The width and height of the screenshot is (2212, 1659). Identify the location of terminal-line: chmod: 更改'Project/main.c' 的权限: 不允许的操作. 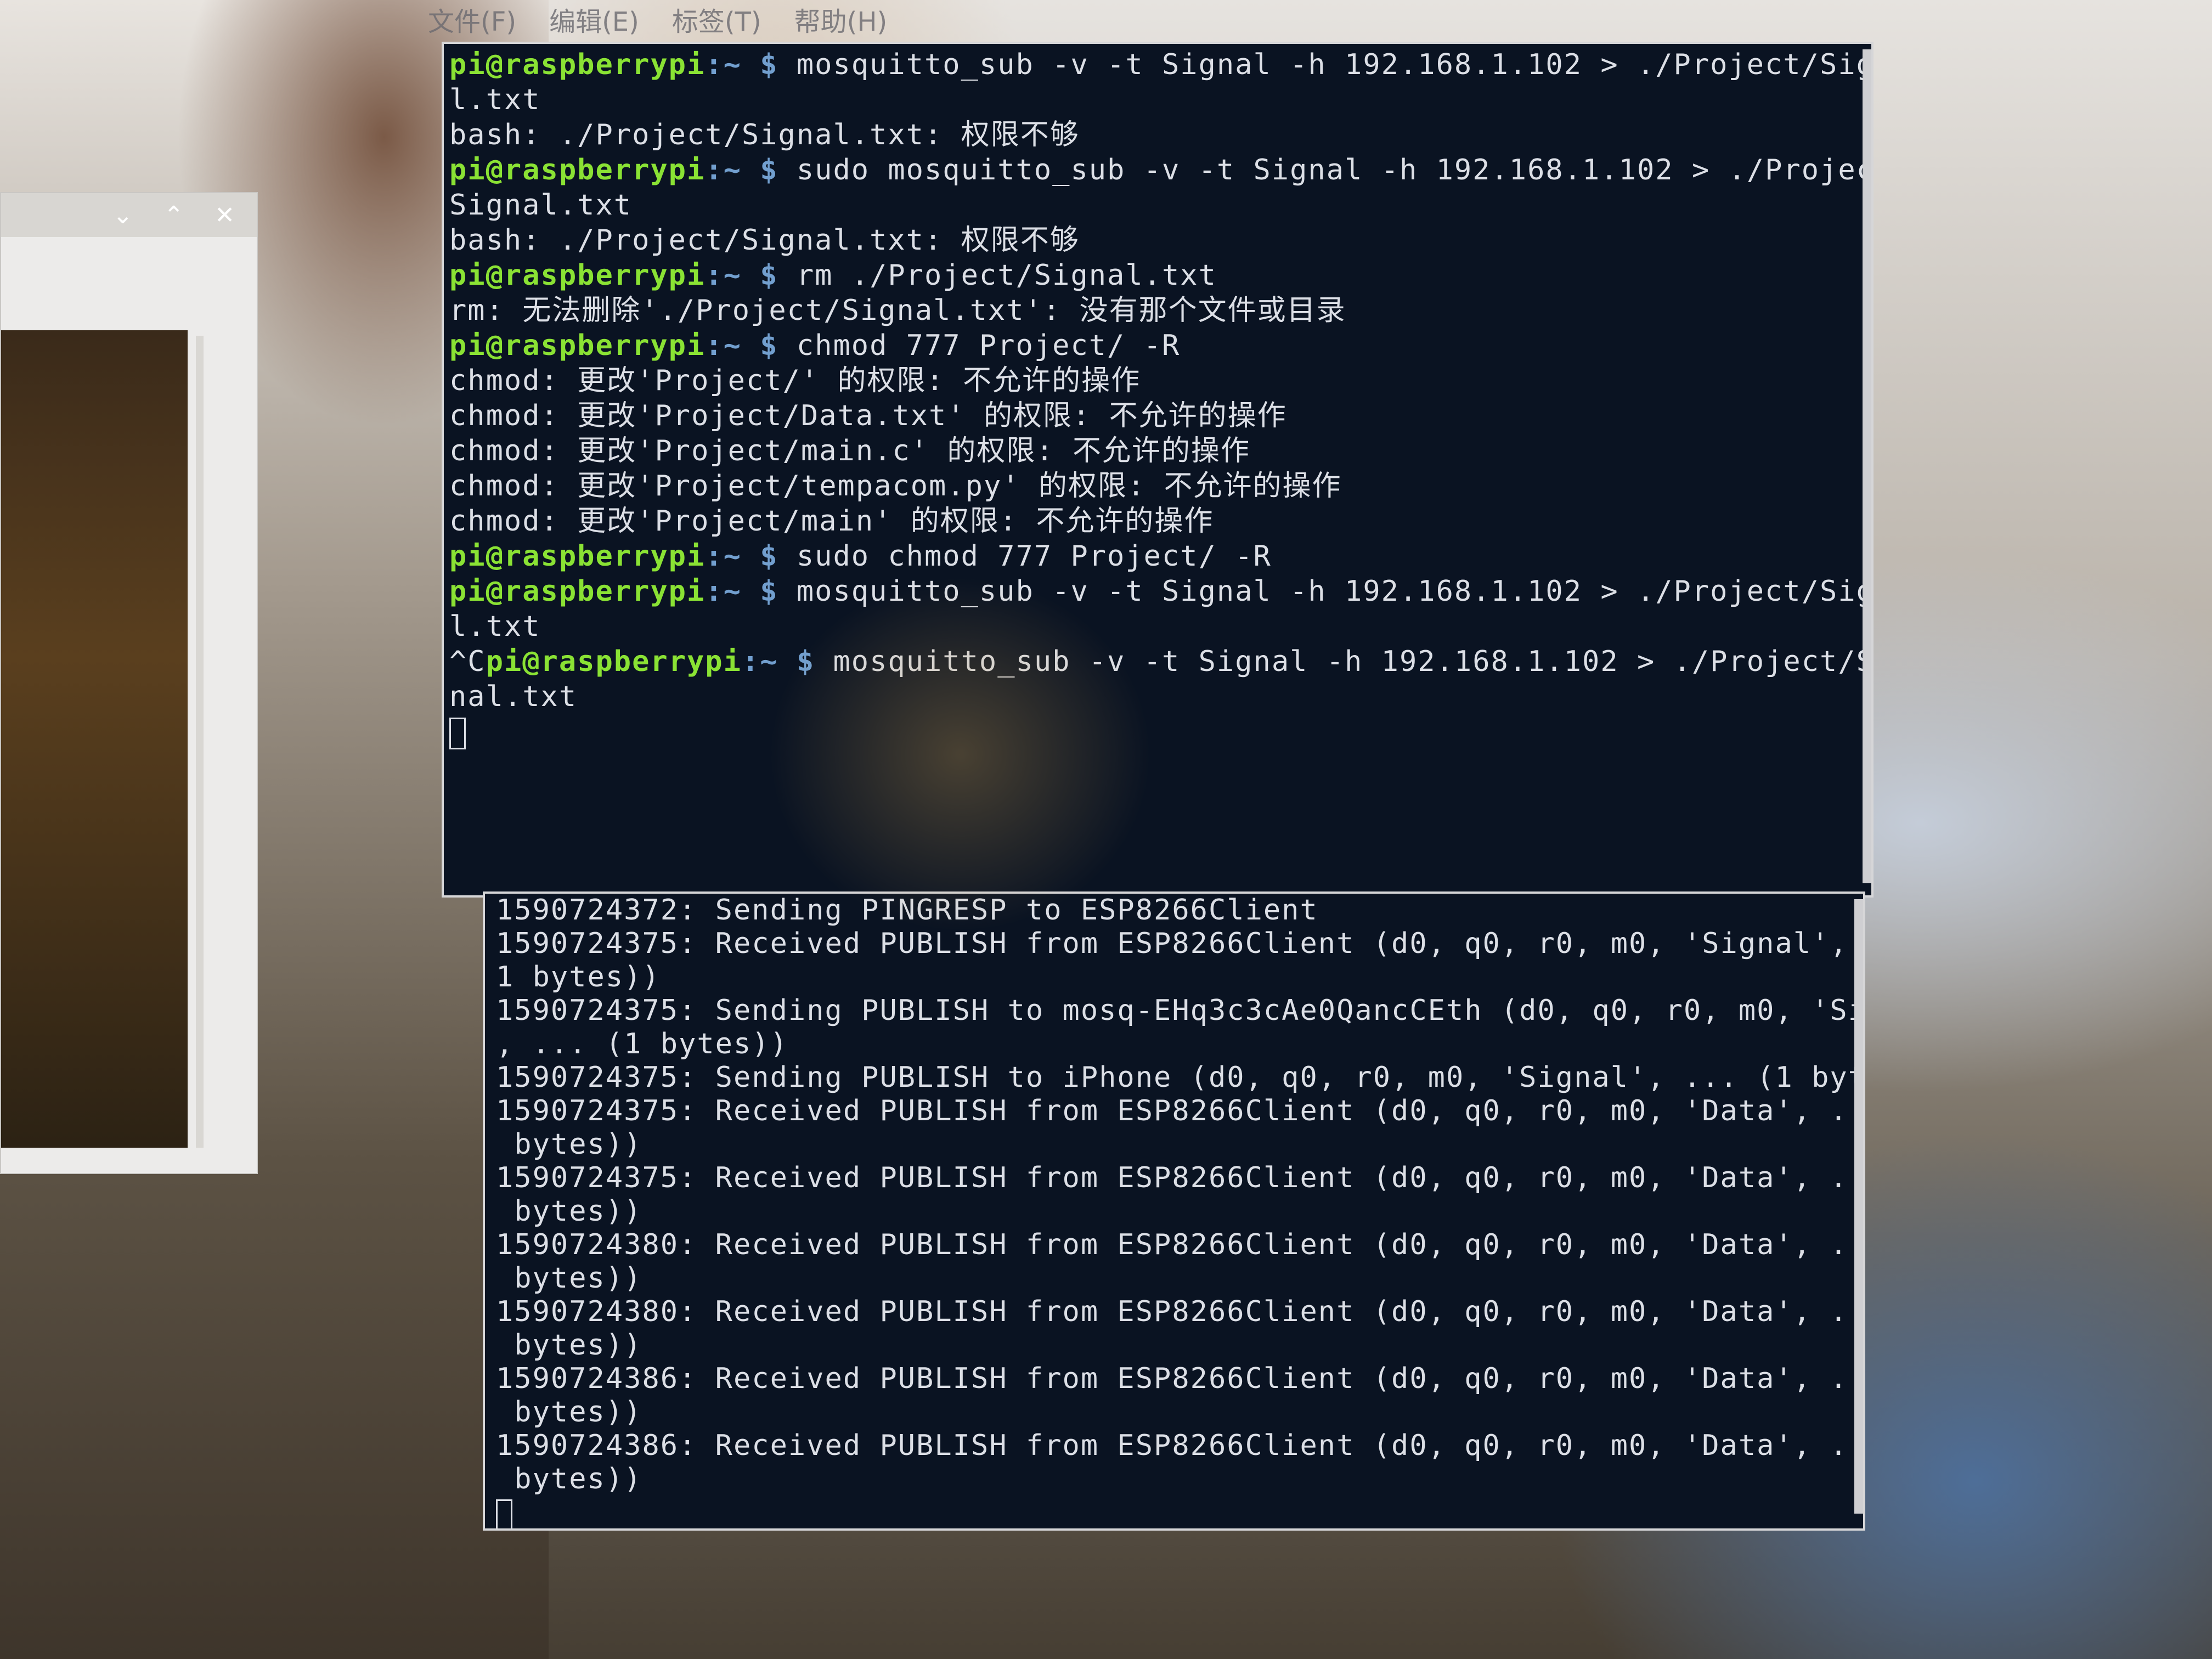
(849, 451).